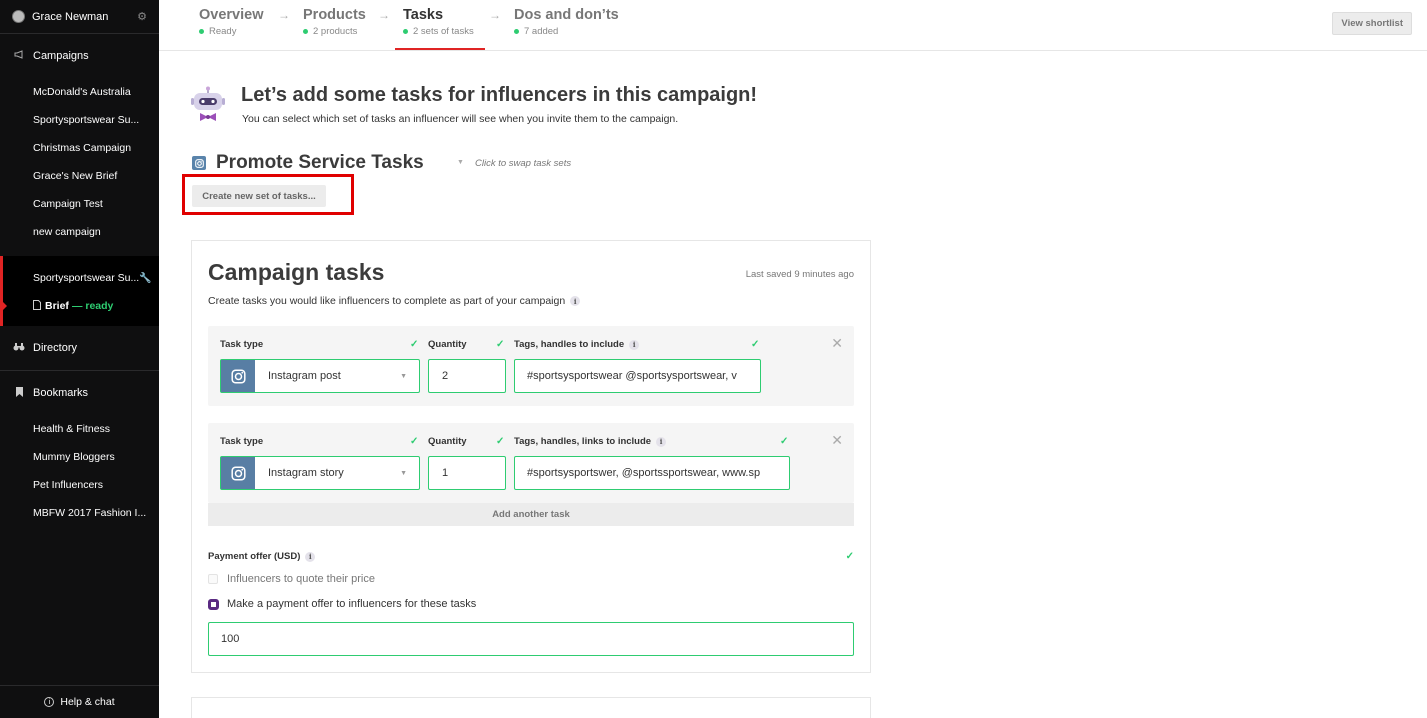  Describe the element at coordinates (142, 16) in the screenshot. I see `gear-icon: ⚙` at that location.